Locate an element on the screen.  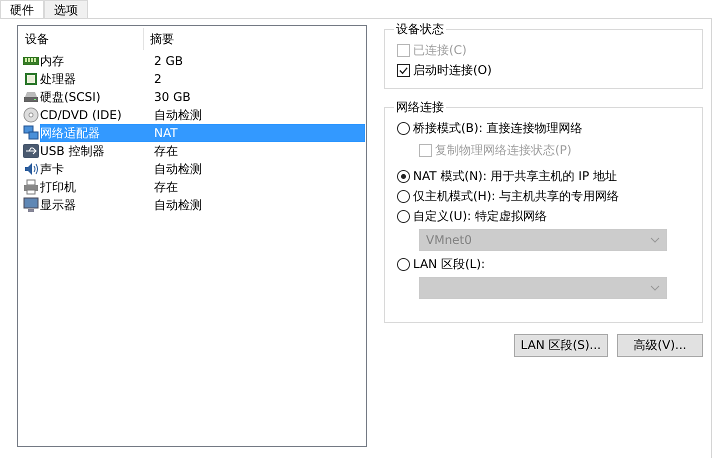
radio-option: 桥接模式(B): 直接连接物理网络 is located at coordinates (543, 128).